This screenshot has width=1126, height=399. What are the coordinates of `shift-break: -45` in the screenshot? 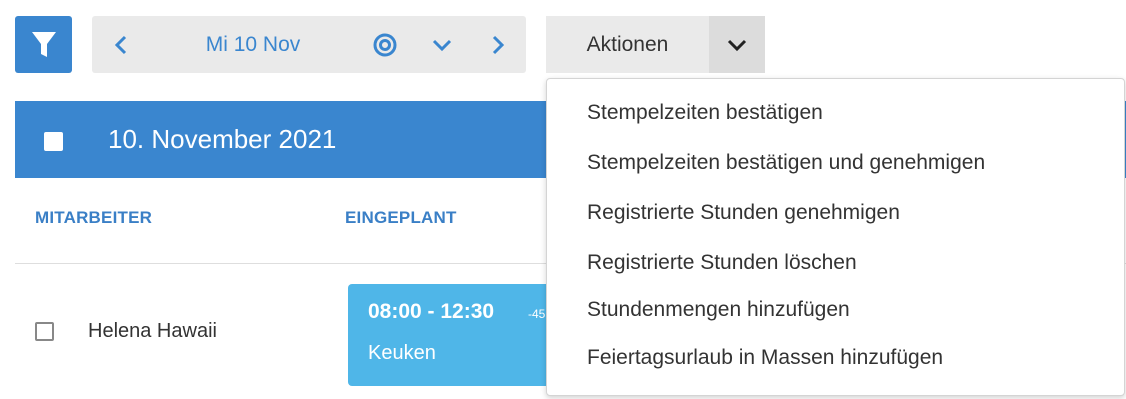 It's located at (537, 314).